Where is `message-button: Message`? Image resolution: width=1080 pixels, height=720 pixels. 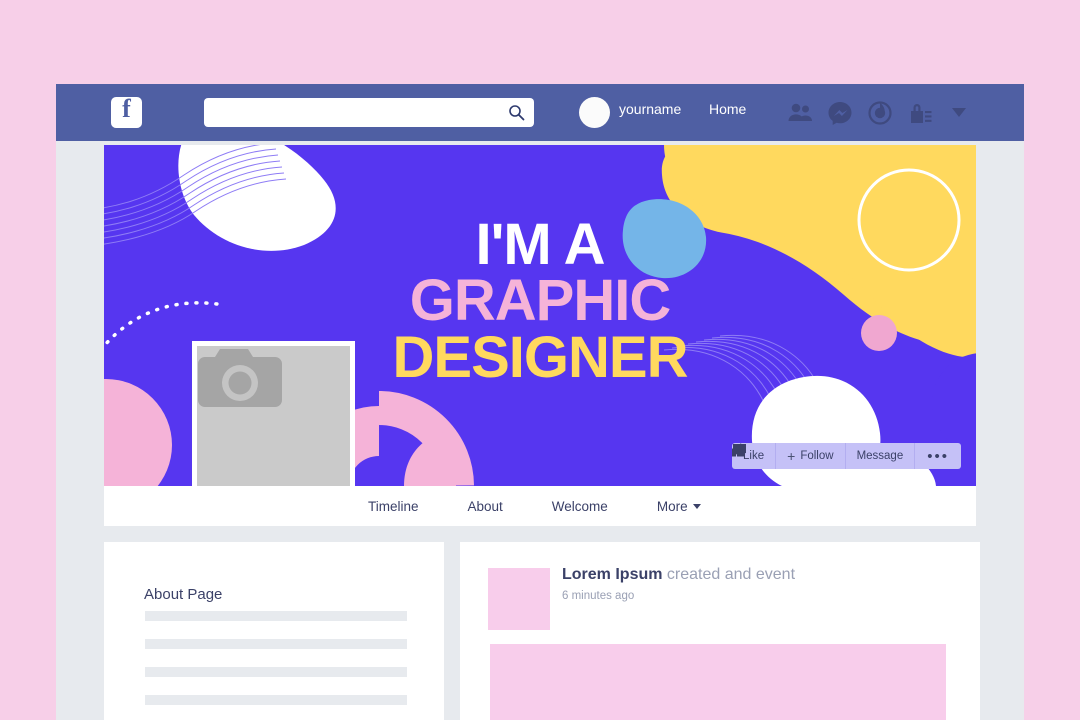 message-button: Message is located at coordinates (824, 456).